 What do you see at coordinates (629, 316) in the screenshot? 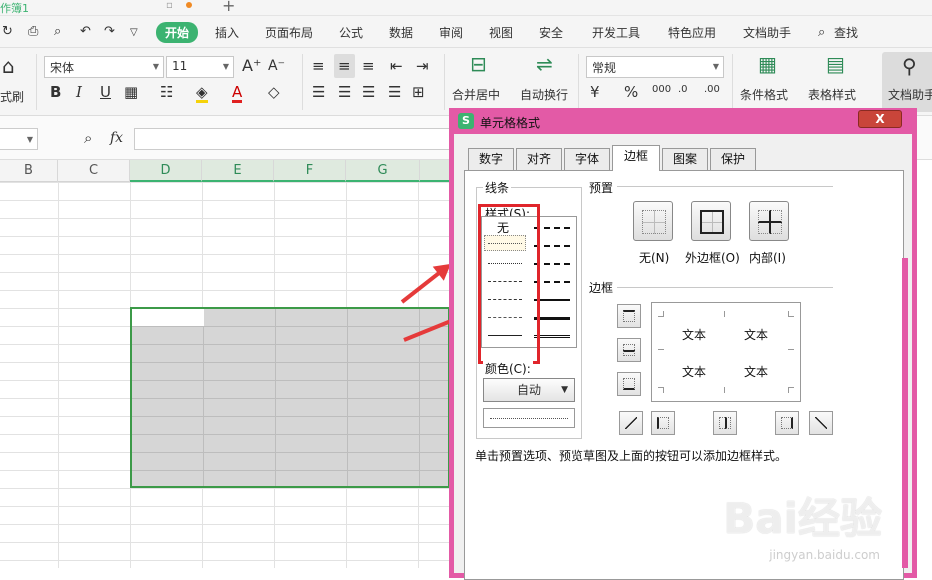
I see `border-top-button` at bounding box center [629, 316].